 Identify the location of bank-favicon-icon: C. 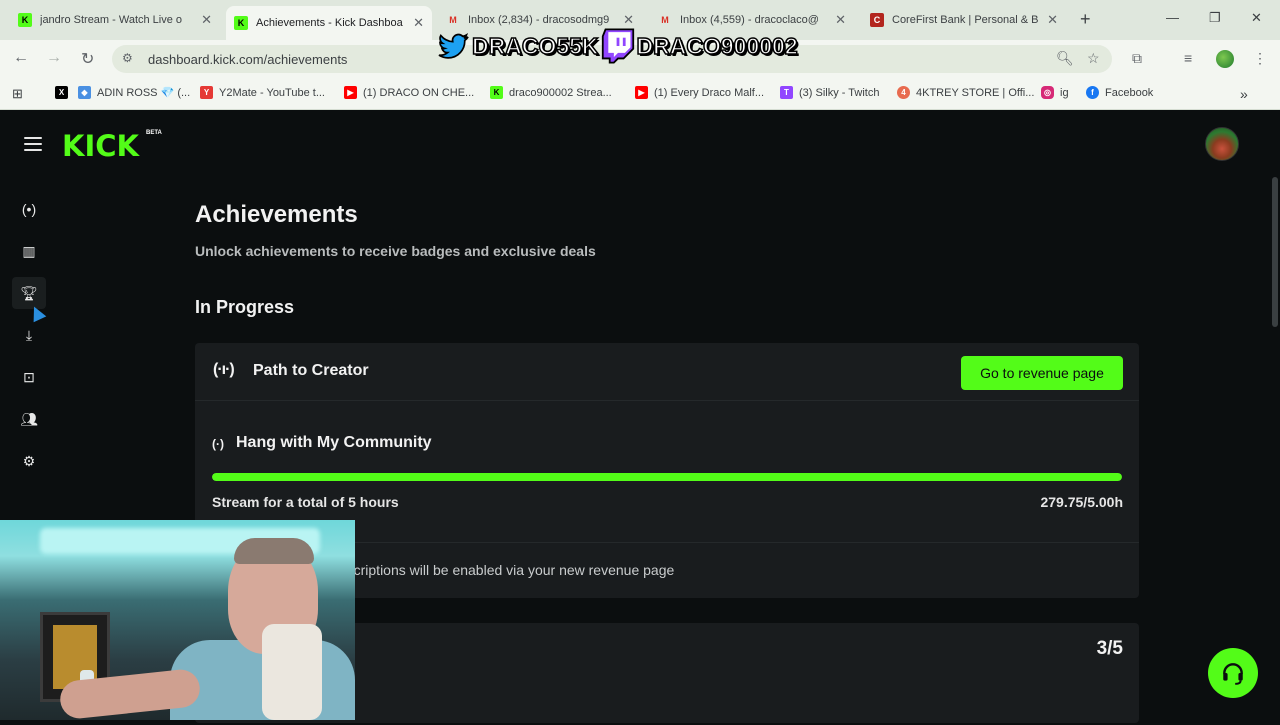
(877, 20).